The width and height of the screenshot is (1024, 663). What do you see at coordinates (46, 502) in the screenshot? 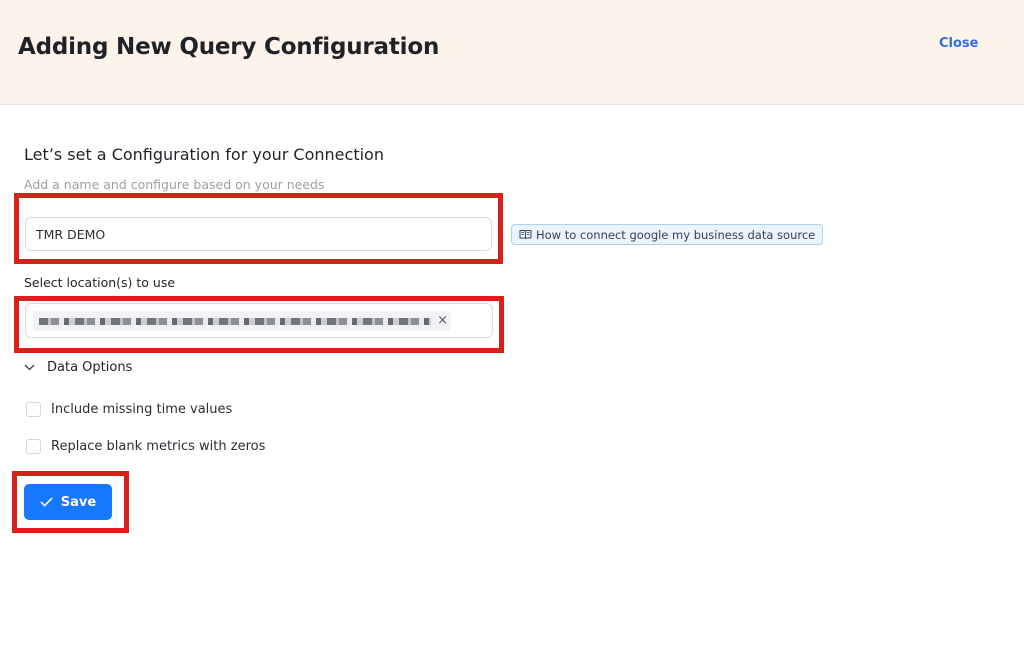
I see `check-icon` at bounding box center [46, 502].